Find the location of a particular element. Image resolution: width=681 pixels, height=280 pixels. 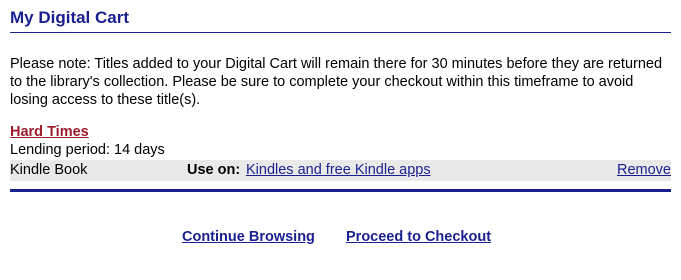

item-format: Kindle Book is located at coordinates (49, 170).